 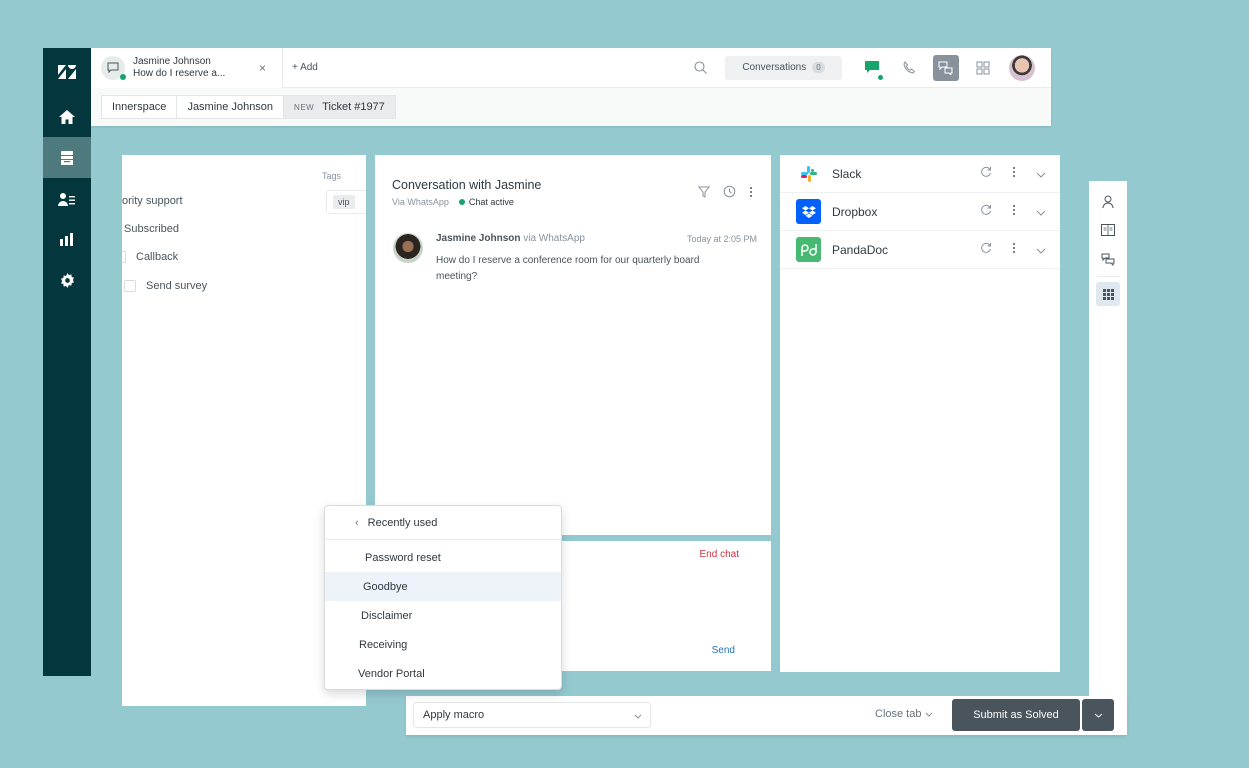 I want to click on field-priority-support: ority support, so click(x=152, y=201).